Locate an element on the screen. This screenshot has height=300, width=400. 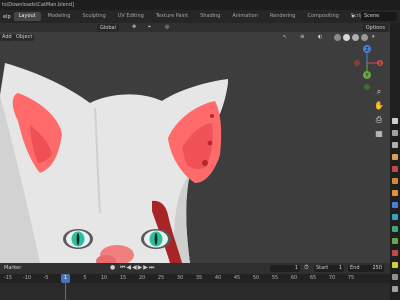
tab-compositing: Compositing is located at coordinates (322, 16).